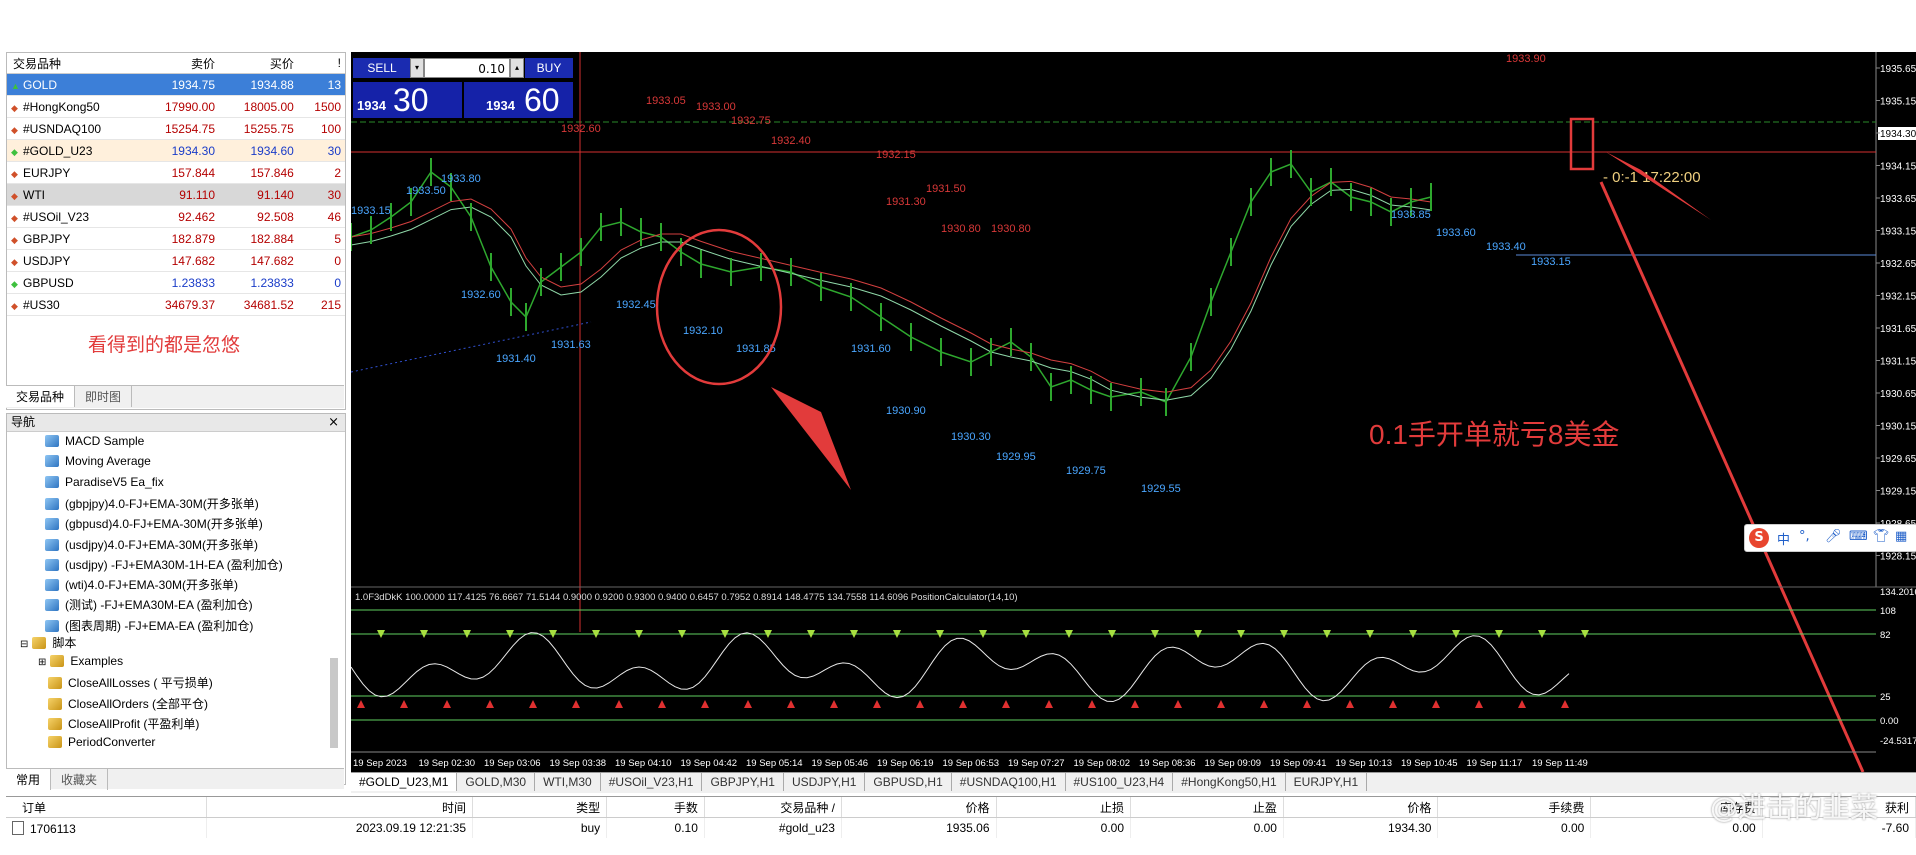  Describe the element at coordinates (908, 782) in the screenshot. I see `chart-tab: GBPUSD,H1` at that location.